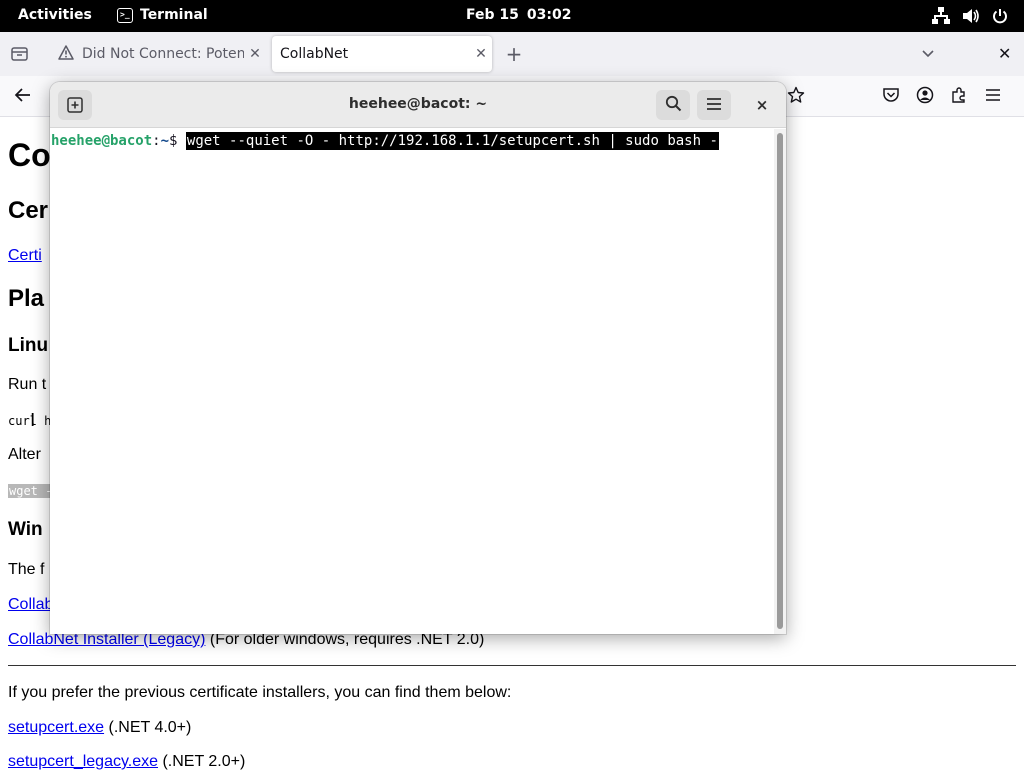  I want to click on page-title: Co, so click(29, 155).